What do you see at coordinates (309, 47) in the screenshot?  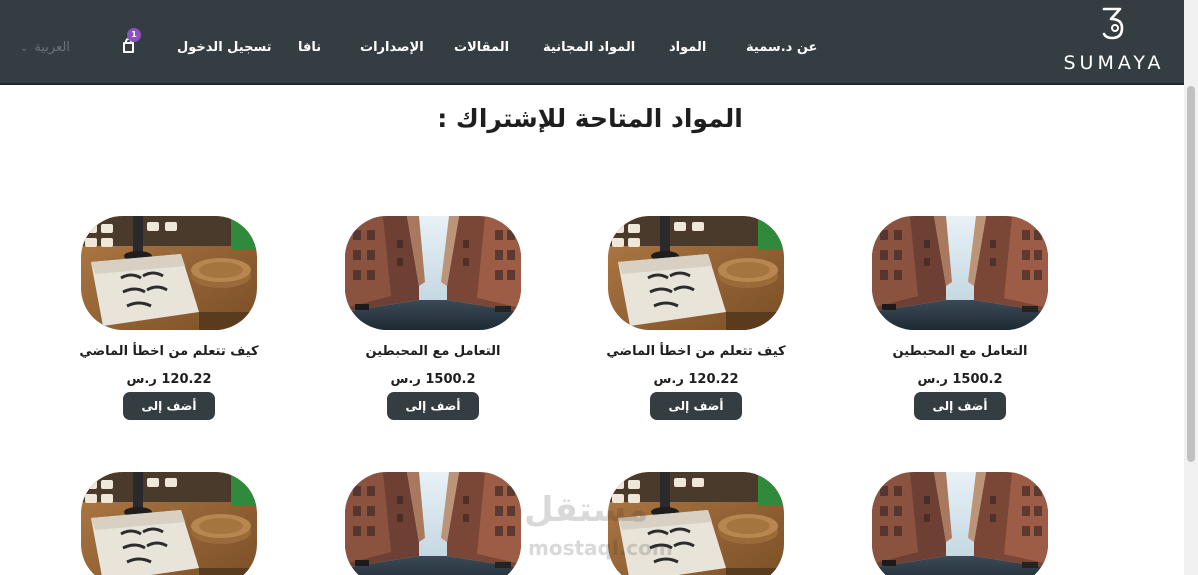 I see `nav-item-nafa: نافا` at bounding box center [309, 47].